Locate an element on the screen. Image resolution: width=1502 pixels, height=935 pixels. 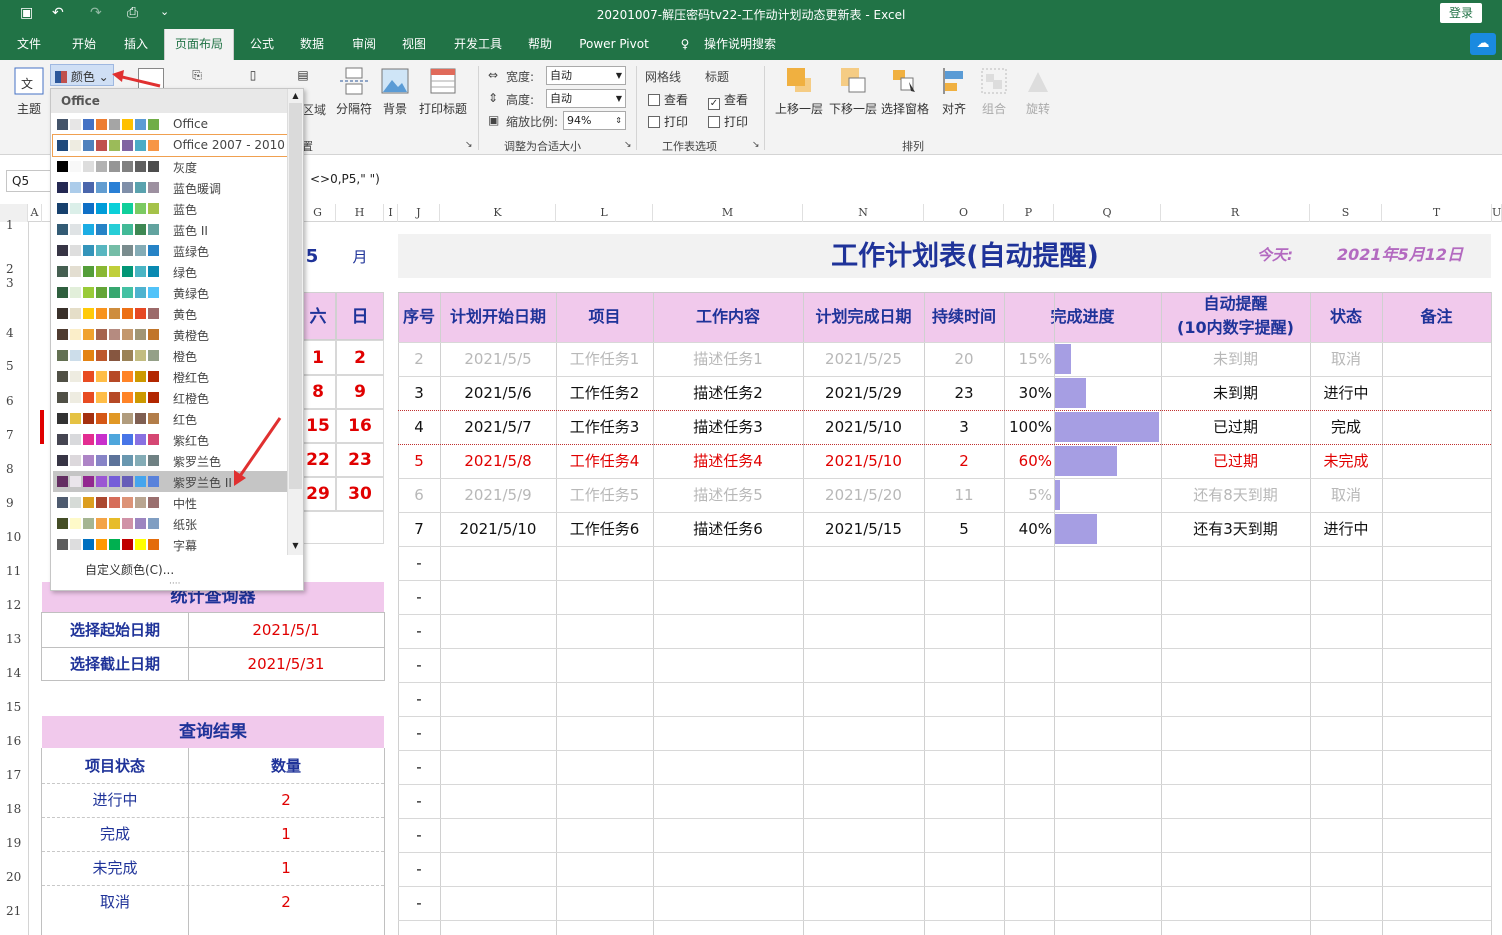
col-header-p: P is located at coordinates (1029, 213).